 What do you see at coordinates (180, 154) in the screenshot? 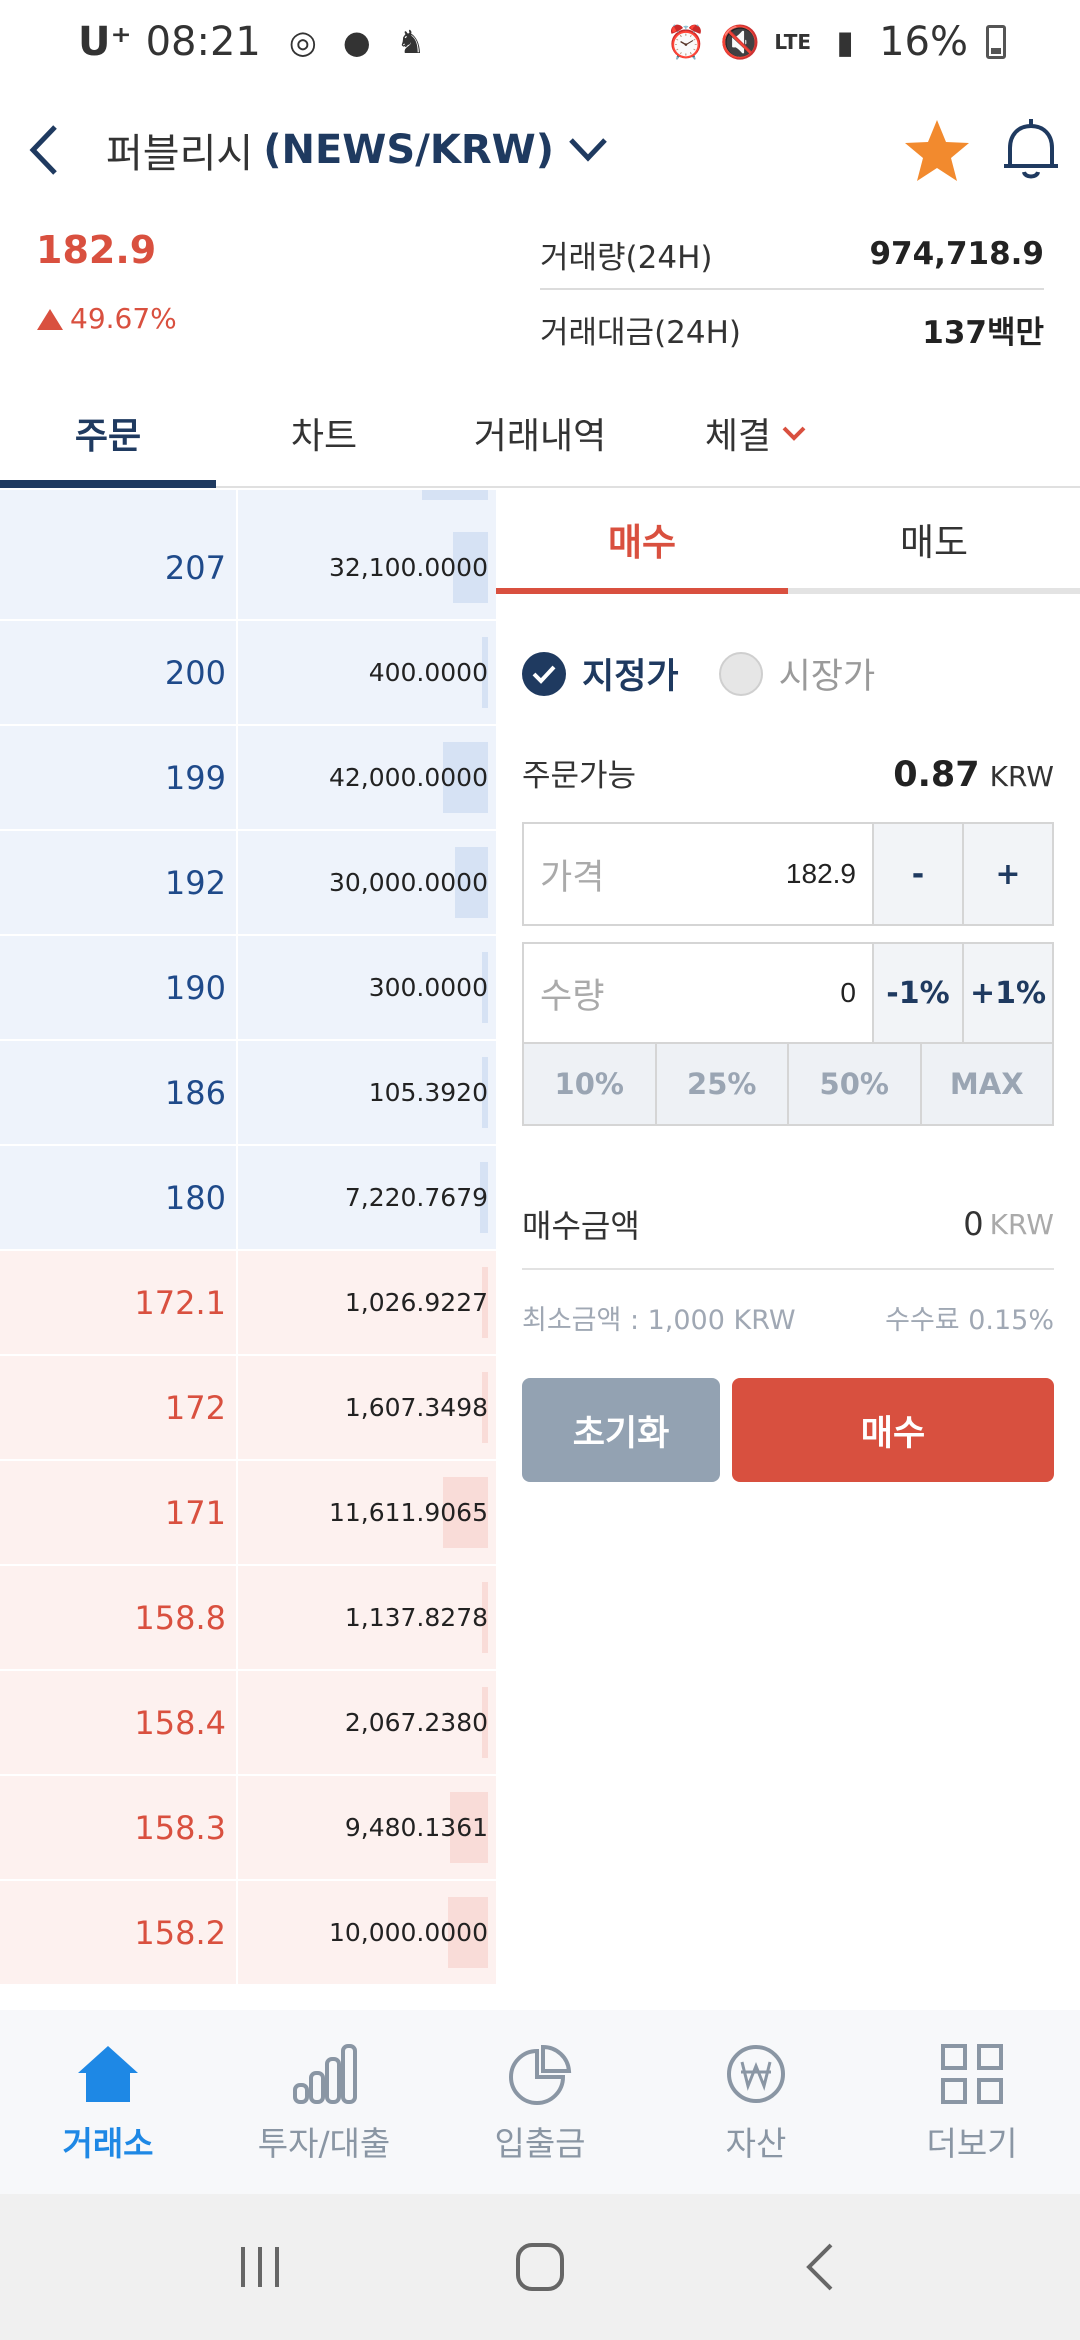
I see `coin-name: 퍼블리시` at bounding box center [180, 154].